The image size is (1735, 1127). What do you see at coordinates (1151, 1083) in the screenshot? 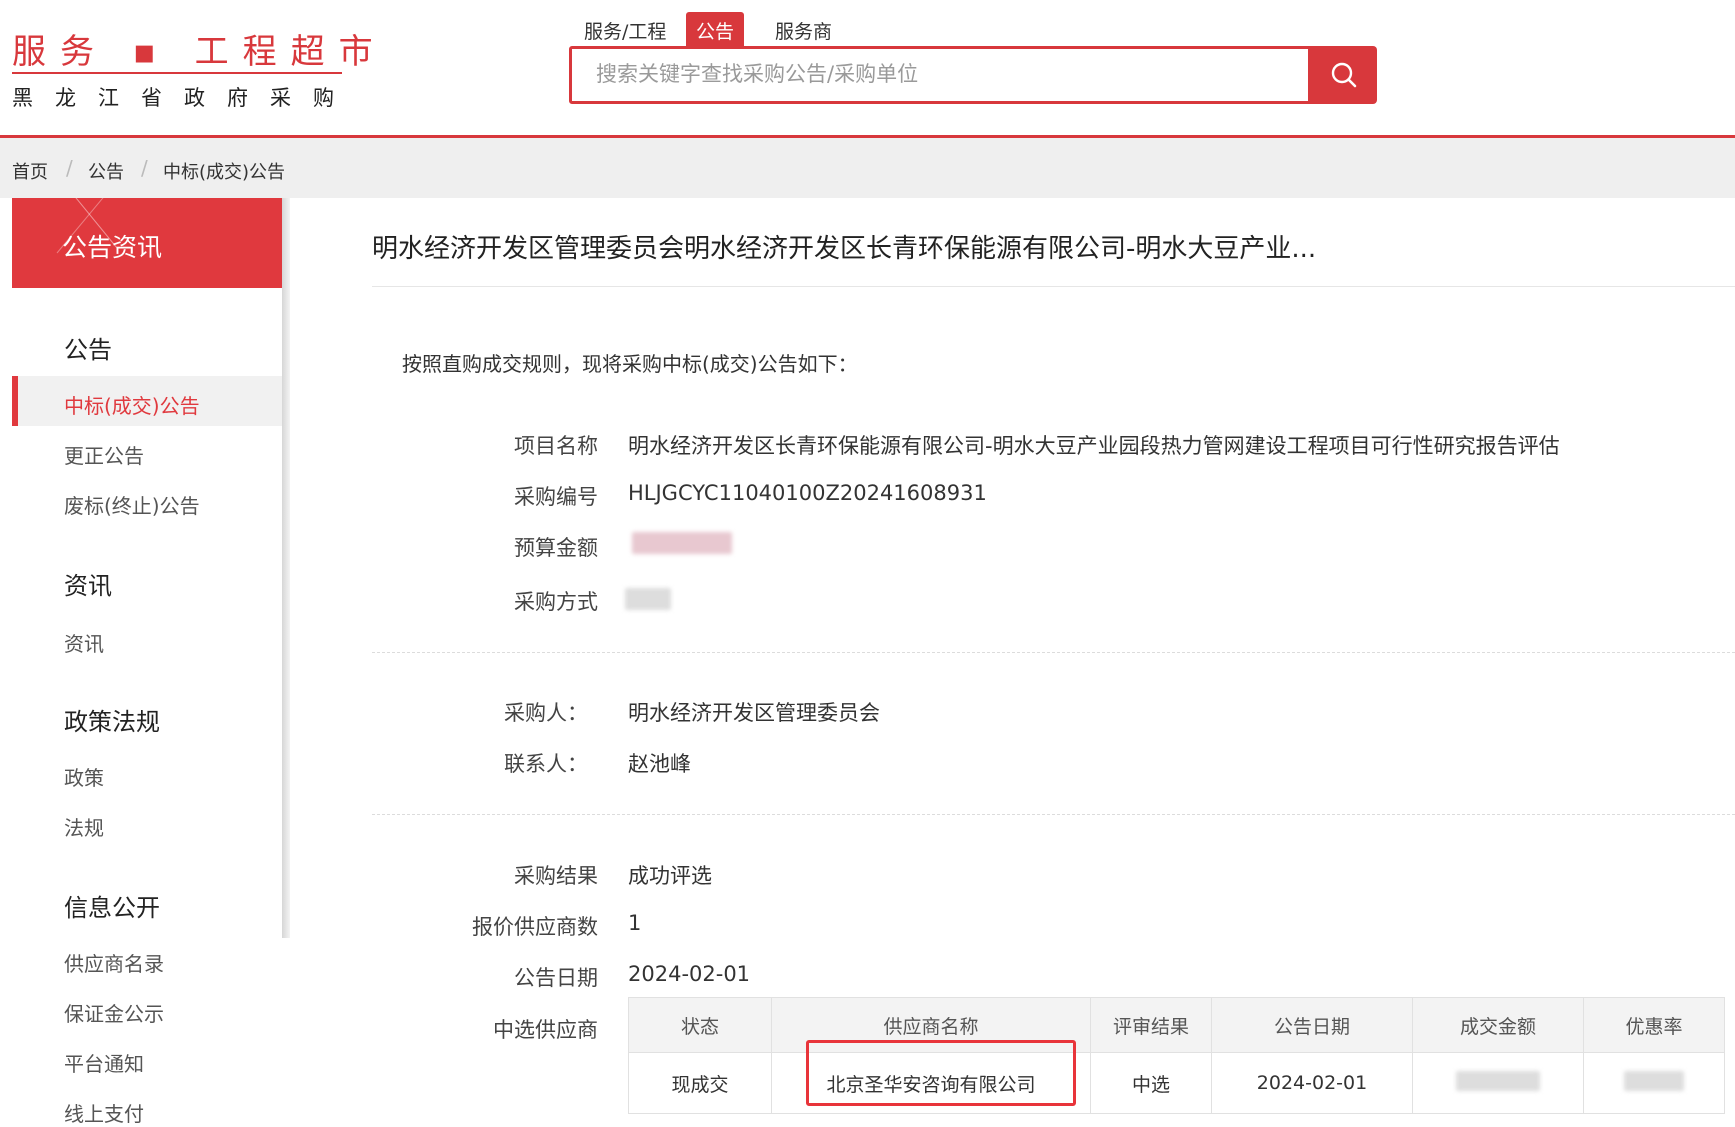
I see `cell-review-result: 中选` at bounding box center [1151, 1083].